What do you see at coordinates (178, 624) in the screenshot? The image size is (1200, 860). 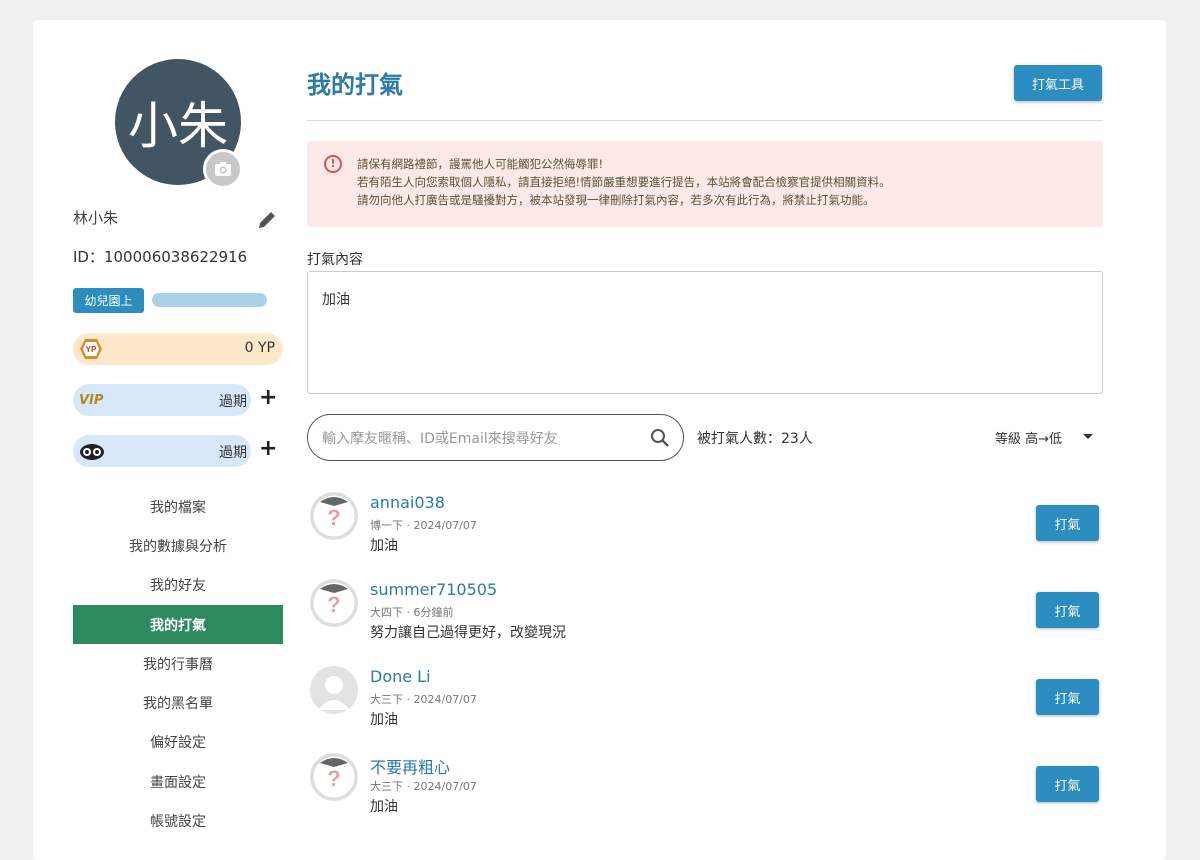 I see `sidebar-item-cheers: 我的打氣` at bounding box center [178, 624].